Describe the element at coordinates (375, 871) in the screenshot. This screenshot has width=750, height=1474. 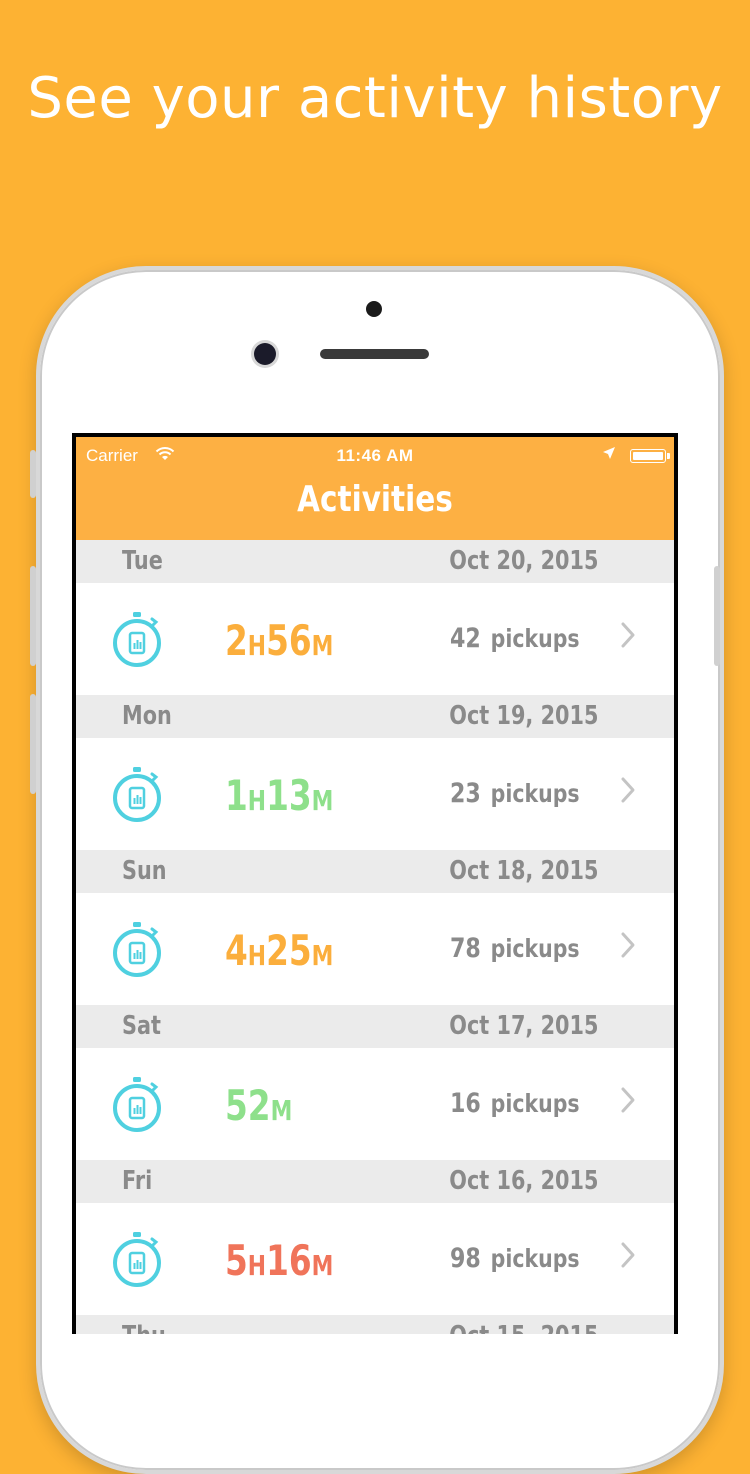
I see `section-header: Sun Oct 18, 2015` at that location.